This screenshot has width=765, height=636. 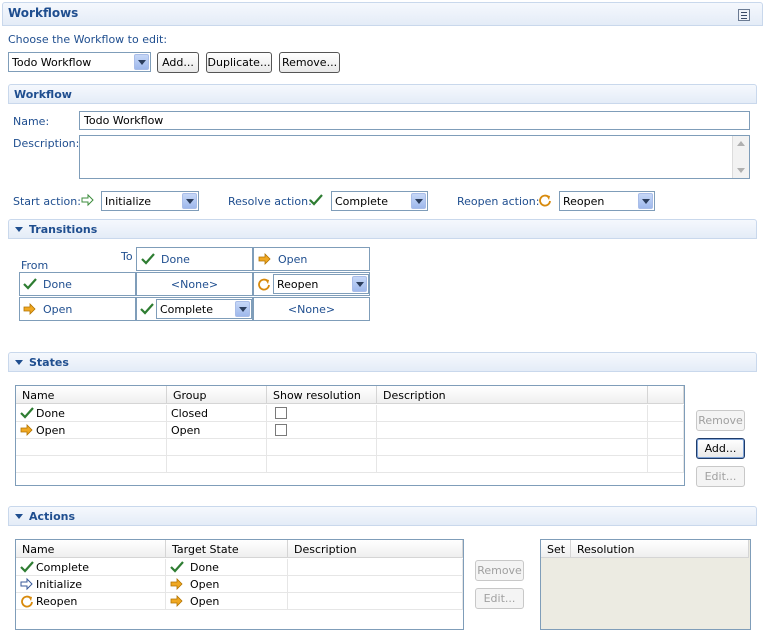 I want to click on state-group: Open, so click(x=217, y=430).